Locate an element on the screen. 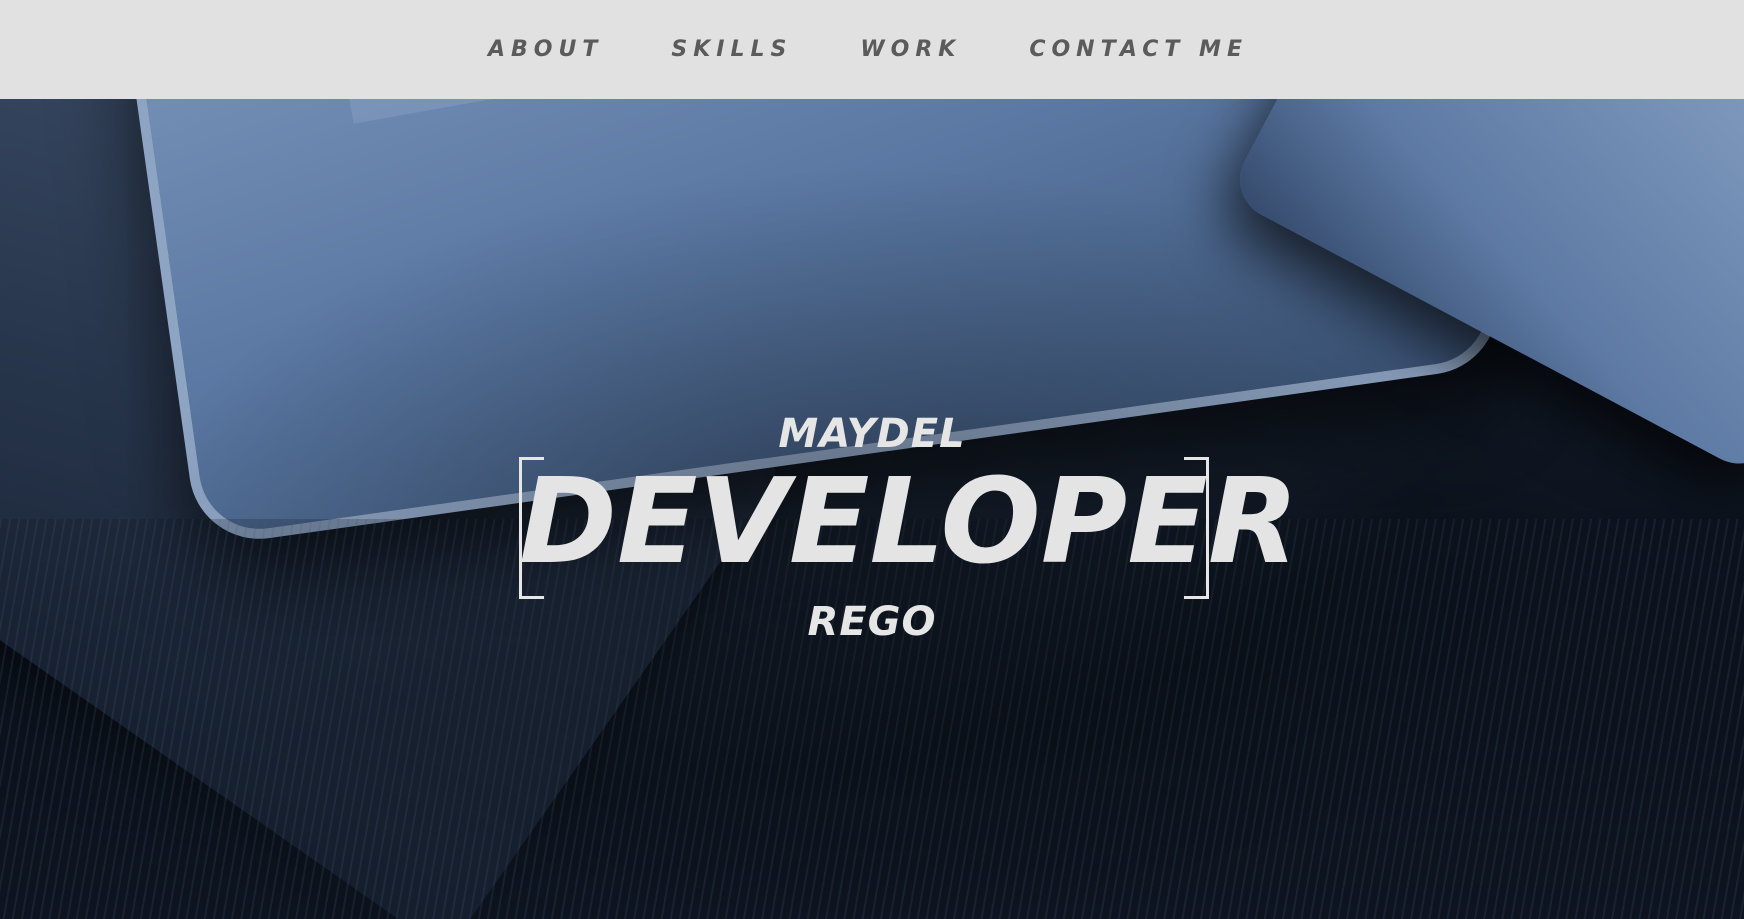 The image size is (1744, 919). nav-link-work: WORK is located at coordinates (910, 49).